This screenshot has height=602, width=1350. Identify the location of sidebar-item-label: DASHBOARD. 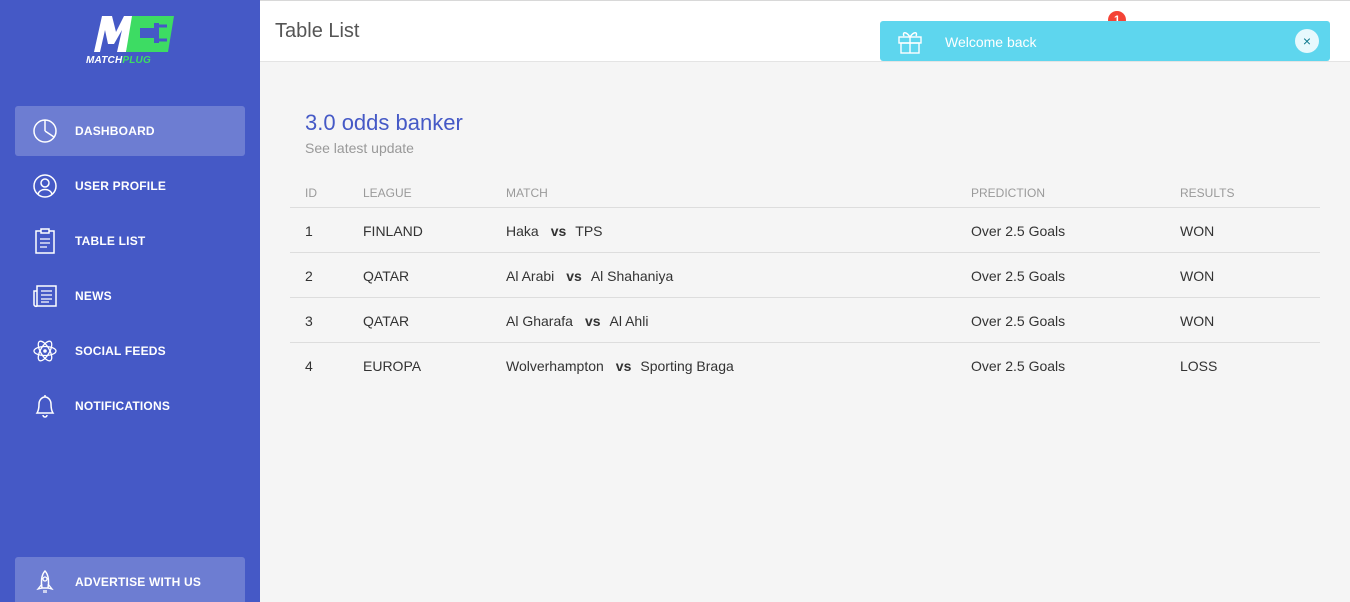
(115, 131).